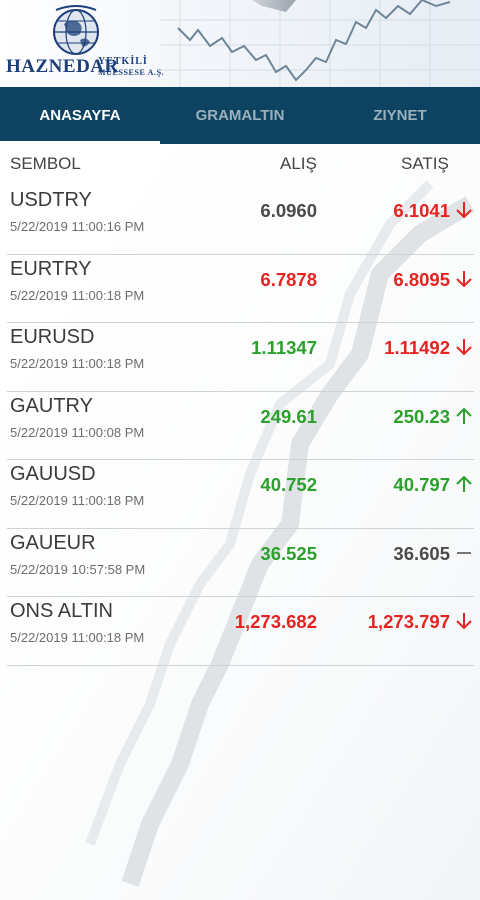  I want to click on row-buy-price: 6.7878, so click(288, 279).